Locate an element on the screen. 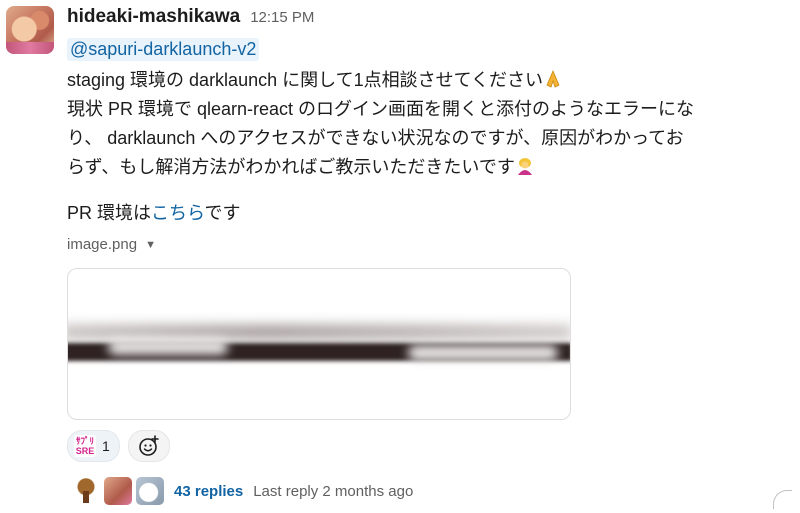  reaction-count: 1 is located at coordinates (106, 446).